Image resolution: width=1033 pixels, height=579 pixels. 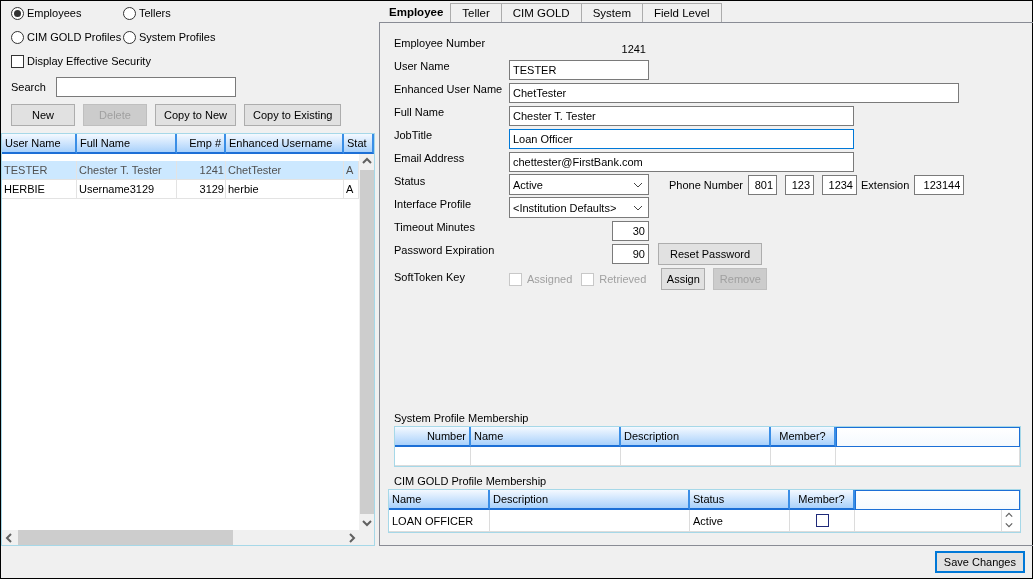 What do you see at coordinates (579, 207) in the screenshot?
I see `interface-profile-dropdown: <Institution Defaults>` at bounding box center [579, 207].